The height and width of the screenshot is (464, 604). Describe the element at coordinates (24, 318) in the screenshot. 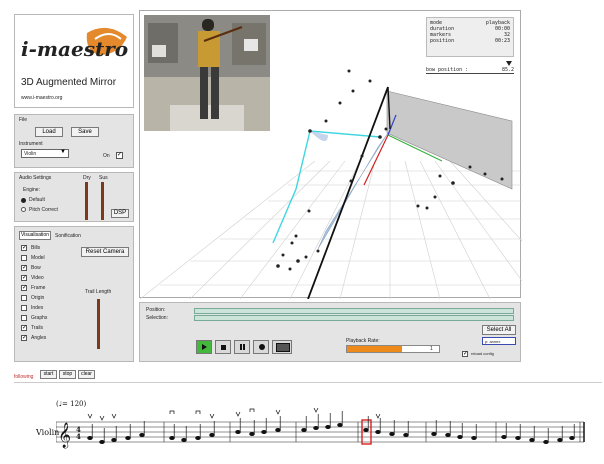

I see `vis-option-checkbox-graphs` at that location.